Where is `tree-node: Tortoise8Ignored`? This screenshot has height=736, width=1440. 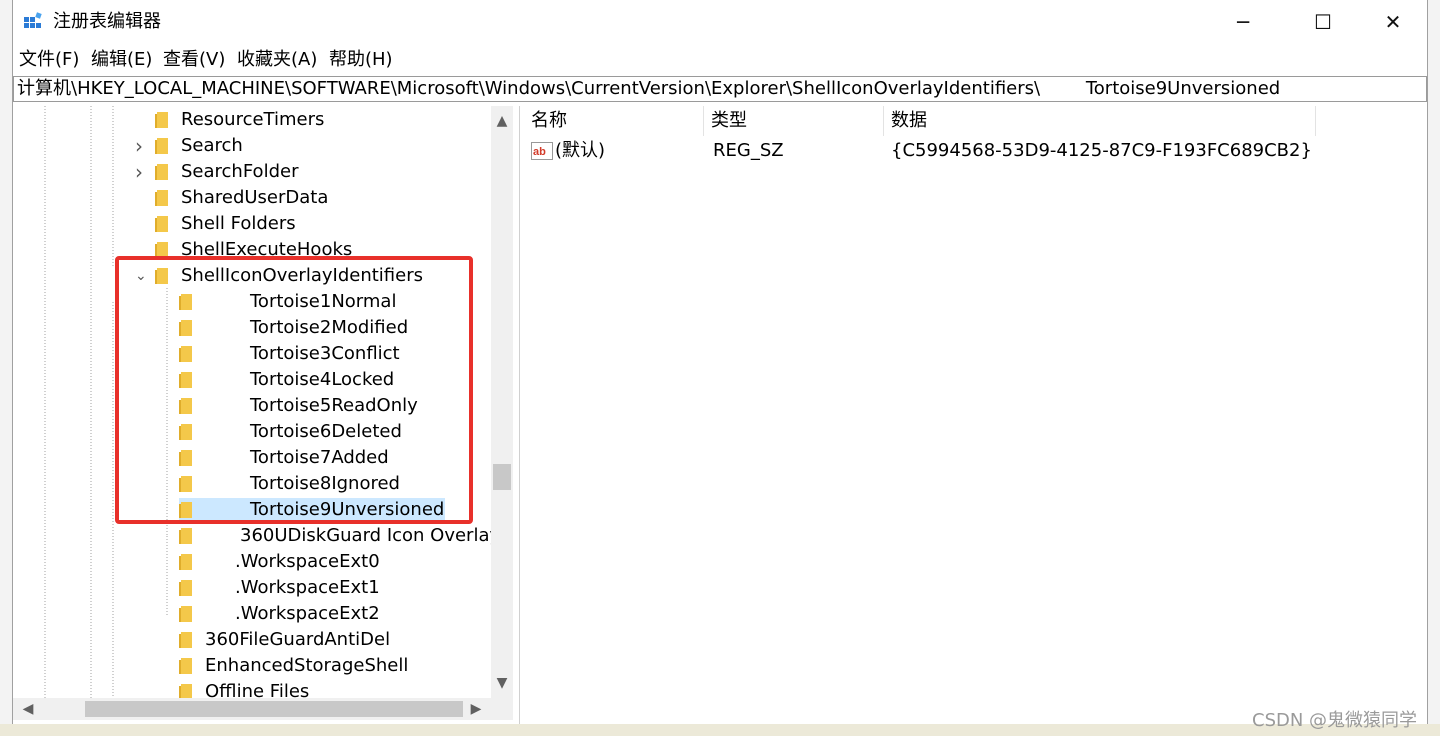 tree-node: Tortoise8Ignored is located at coordinates (252, 484).